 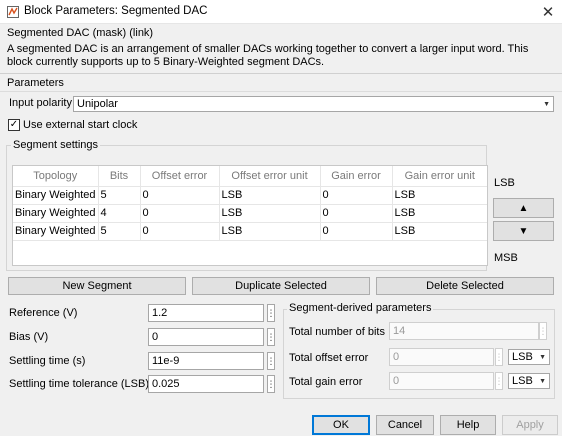 What do you see at coordinates (504, 183) in the screenshot?
I see `lsb-label: LSB` at bounding box center [504, 183].